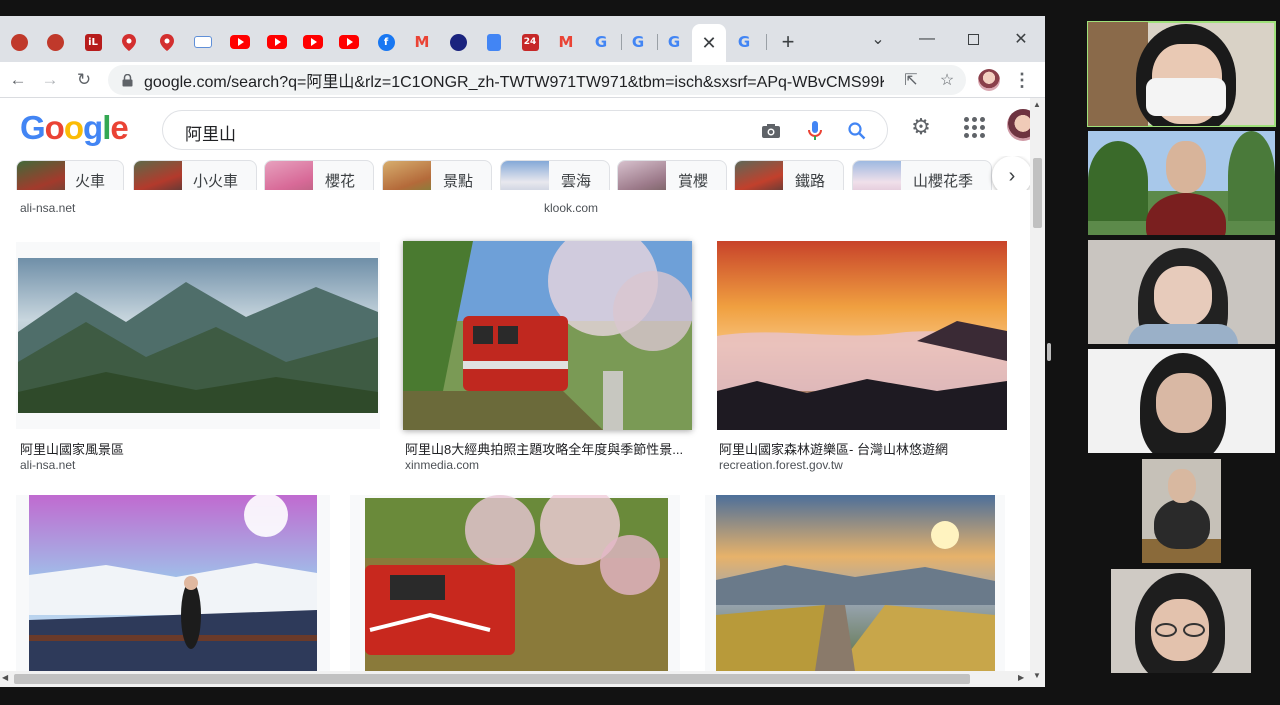  I want to click on google-apps-button, so click(974, 127).